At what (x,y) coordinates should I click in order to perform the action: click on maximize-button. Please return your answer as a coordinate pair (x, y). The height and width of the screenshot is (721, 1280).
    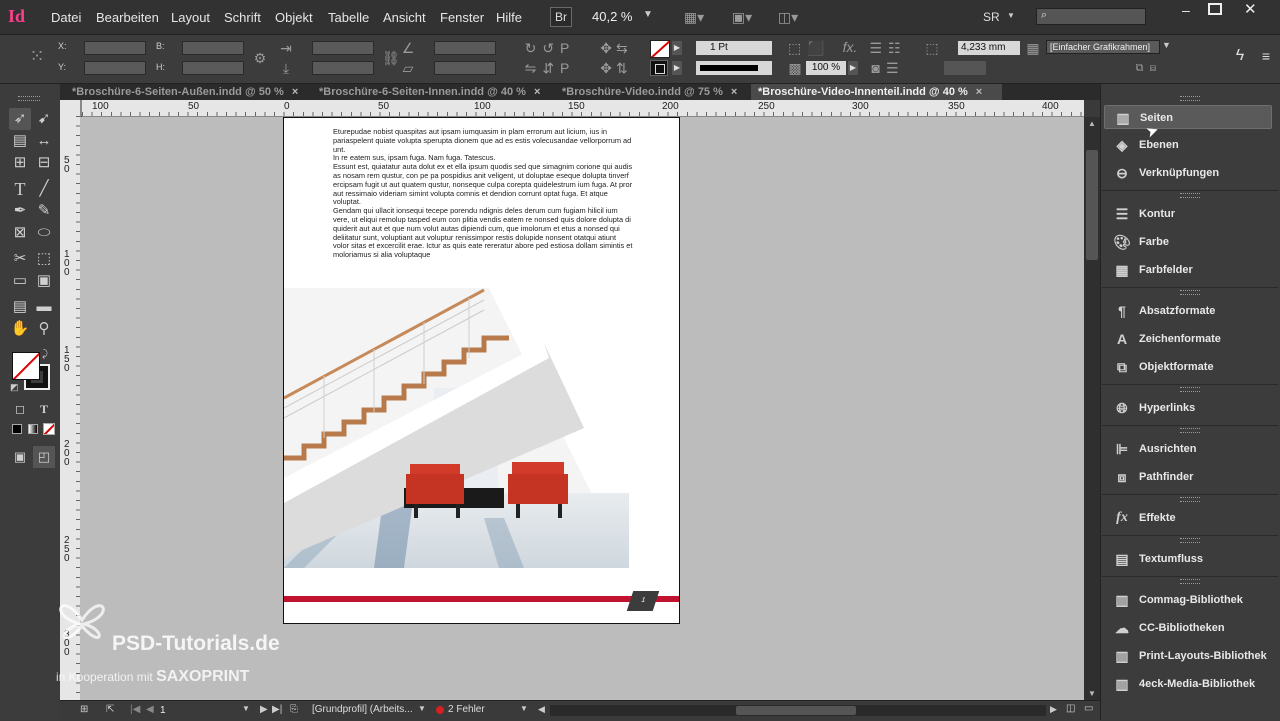
    Looking at the image, I should click on (1215, 9).